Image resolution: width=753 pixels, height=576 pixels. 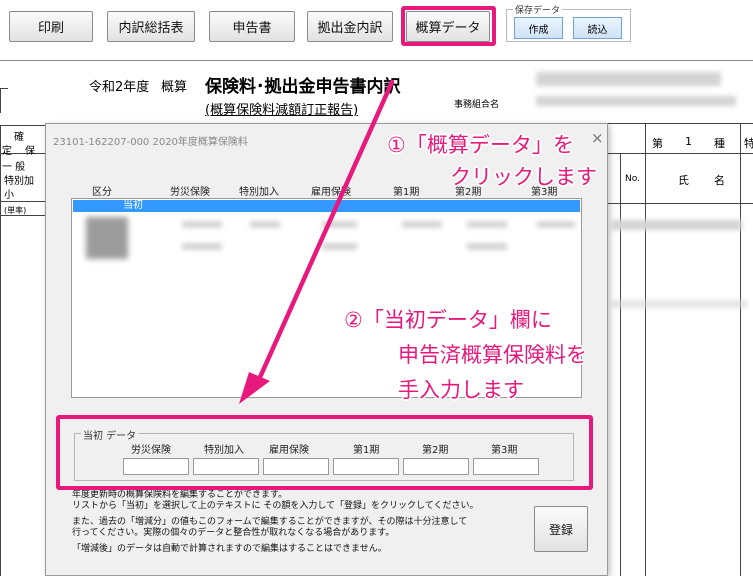 What do you see at coordinates (317, 241) in the screenshot?
I see `annotation-arrow` at bounding box center [317, 241].